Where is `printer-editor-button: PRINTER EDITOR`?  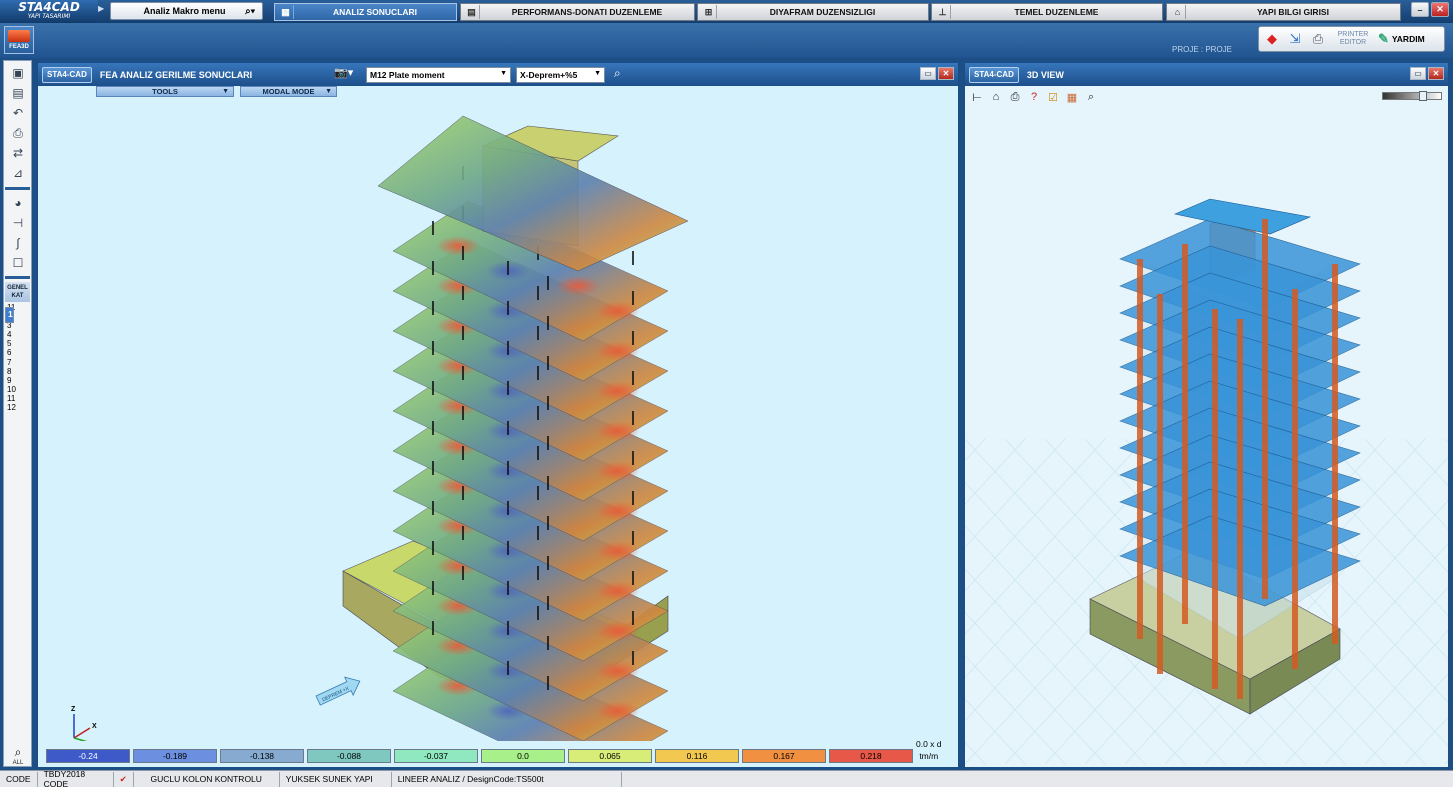
printer-editor-button: PRINTER EDITOR is located at coordinates (1353, 39).